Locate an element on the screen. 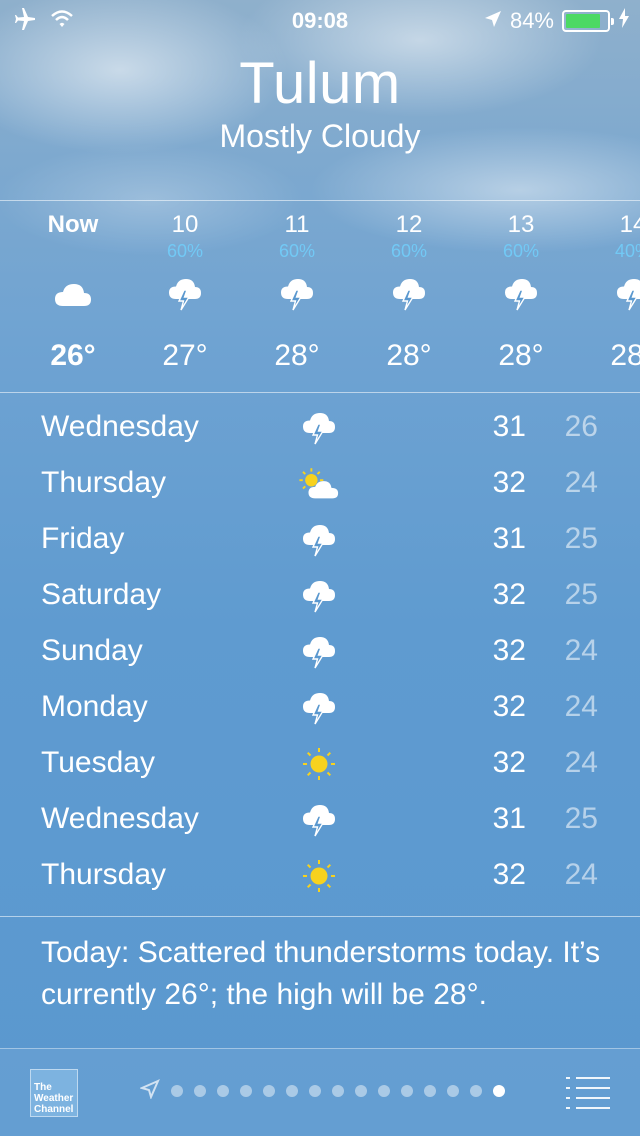  bottom-bar: The Weather Channel is located at coordinates (320, 1092).